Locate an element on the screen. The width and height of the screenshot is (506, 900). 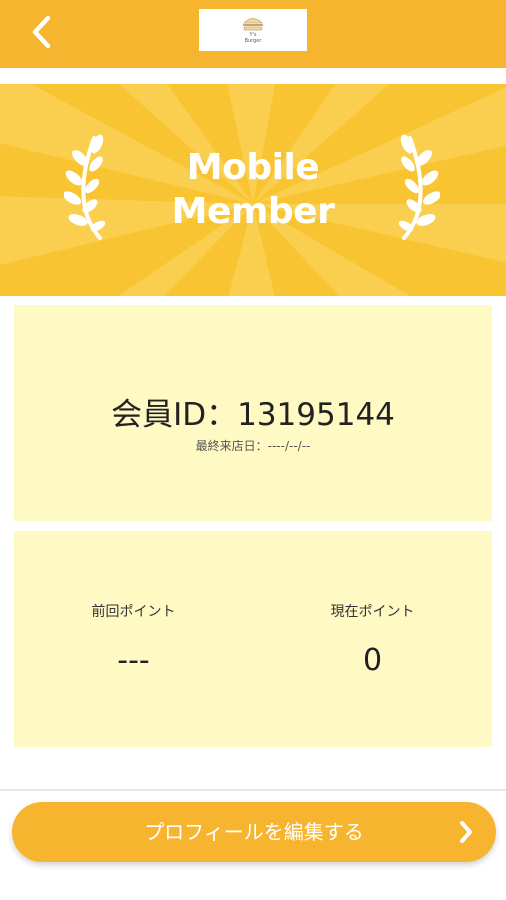
app-header: Y's Burger is located at coordinates (253, 34).